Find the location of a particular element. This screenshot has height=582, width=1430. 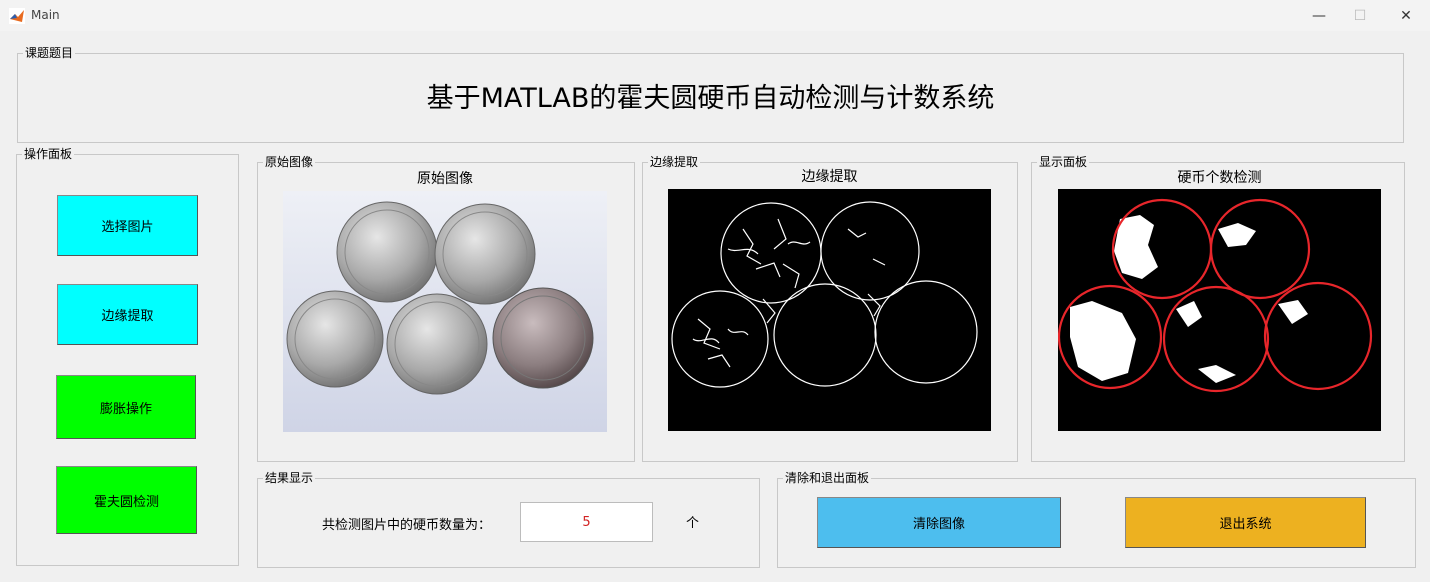

maximize-icon: ☐ is located at coordinates (1360, 15).